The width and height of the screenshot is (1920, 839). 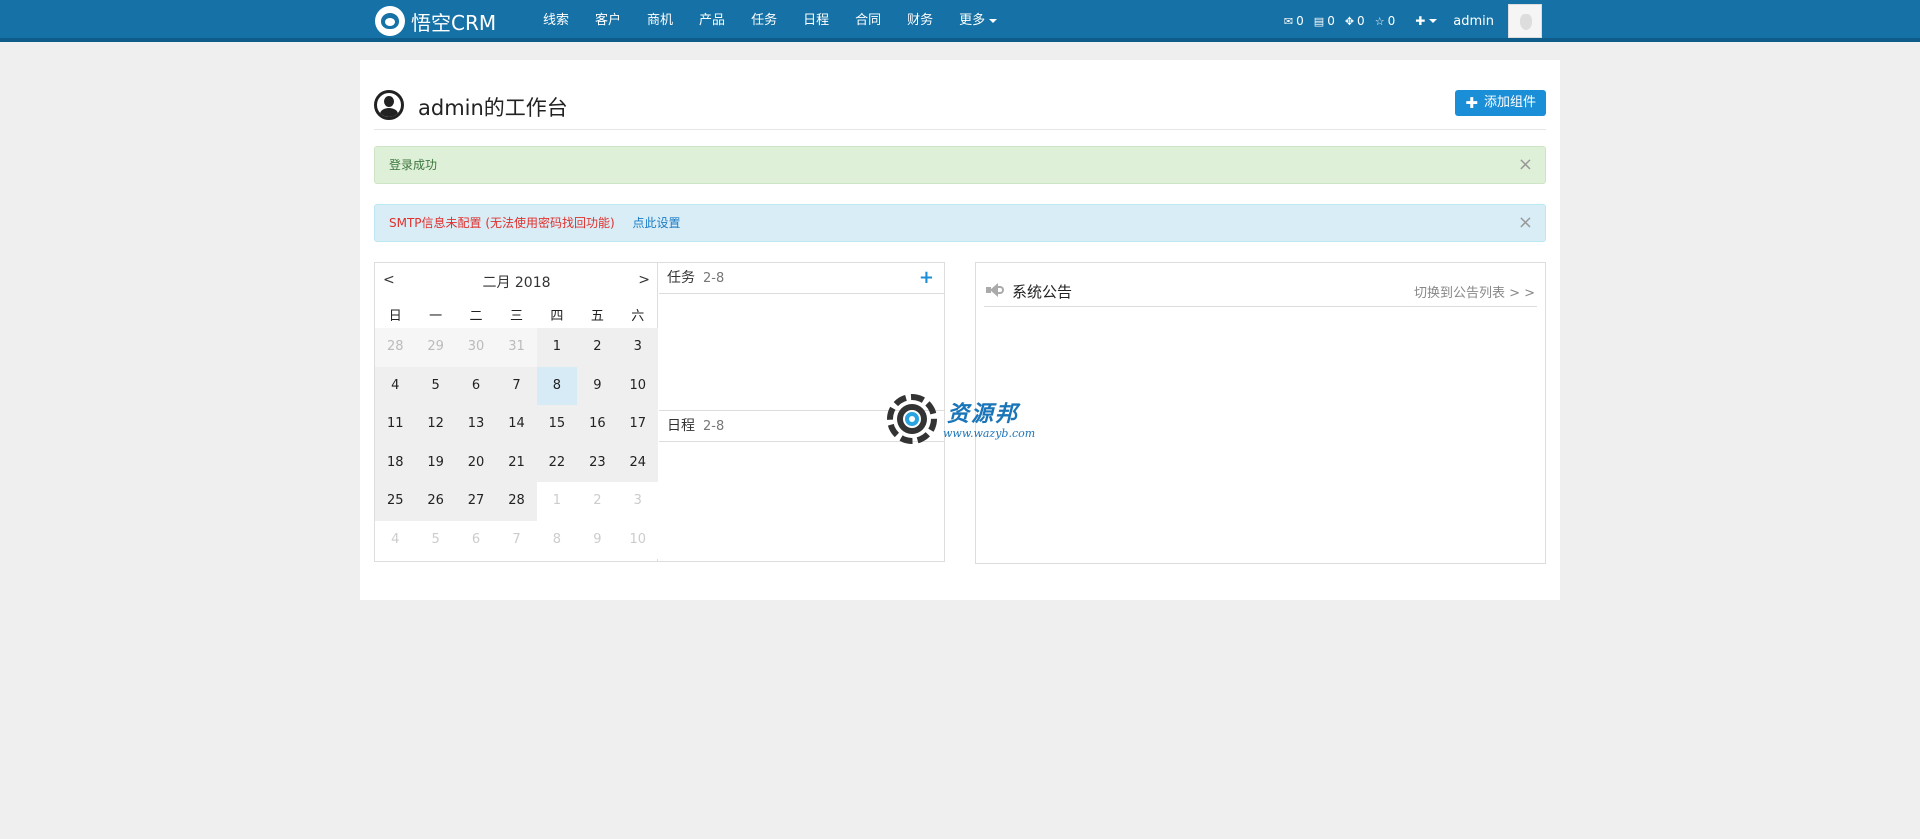 I want to click on watermark-url: www.wazyb.com, so click(x=989, y=433).